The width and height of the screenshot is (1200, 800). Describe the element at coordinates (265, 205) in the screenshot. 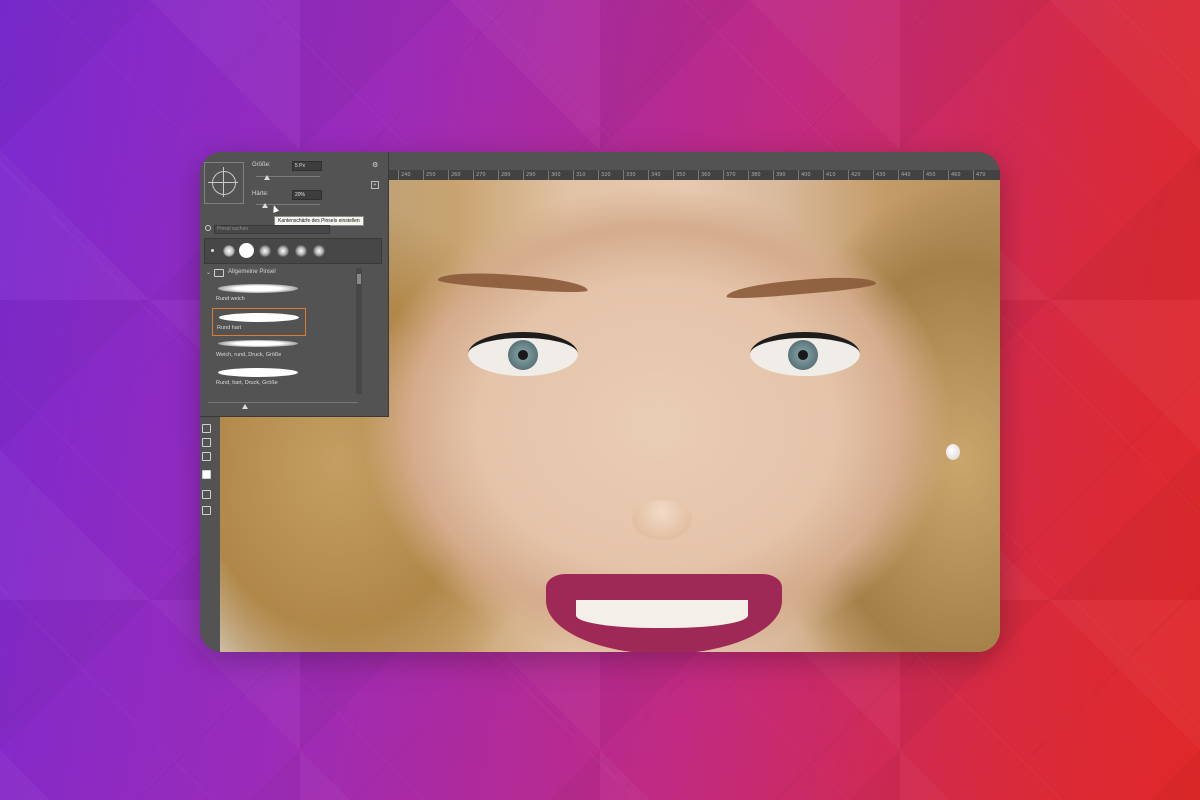

I see `hardness-slider-thumb` at that location.